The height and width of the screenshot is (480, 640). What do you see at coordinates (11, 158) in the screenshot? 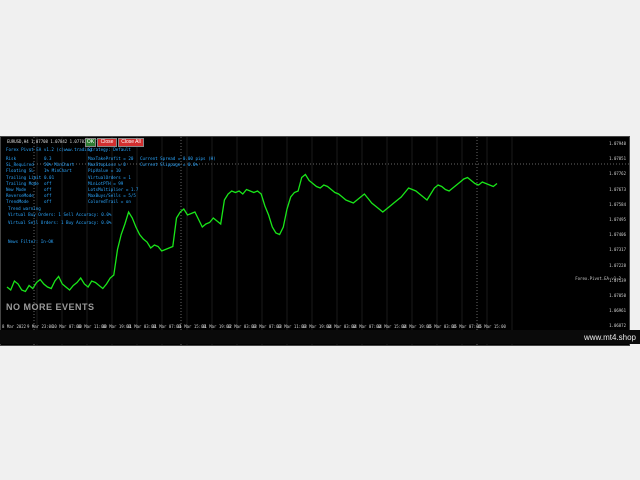
I see `panel-row-k: Risk` at bounding box center [11, 158].